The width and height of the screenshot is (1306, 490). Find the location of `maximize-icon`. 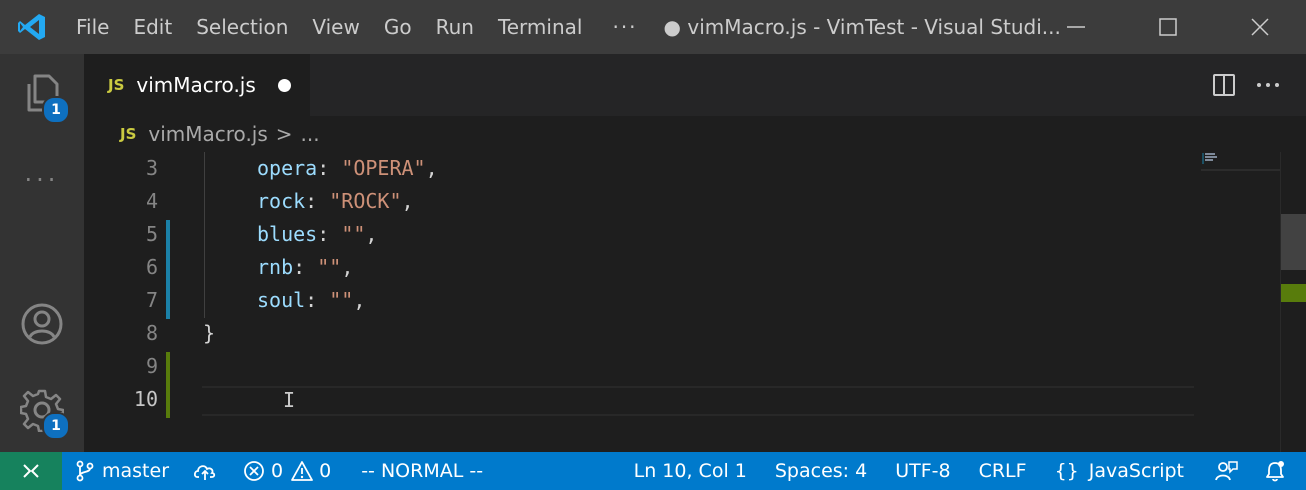

maximize-icon is located at coordinates (1168, 27).